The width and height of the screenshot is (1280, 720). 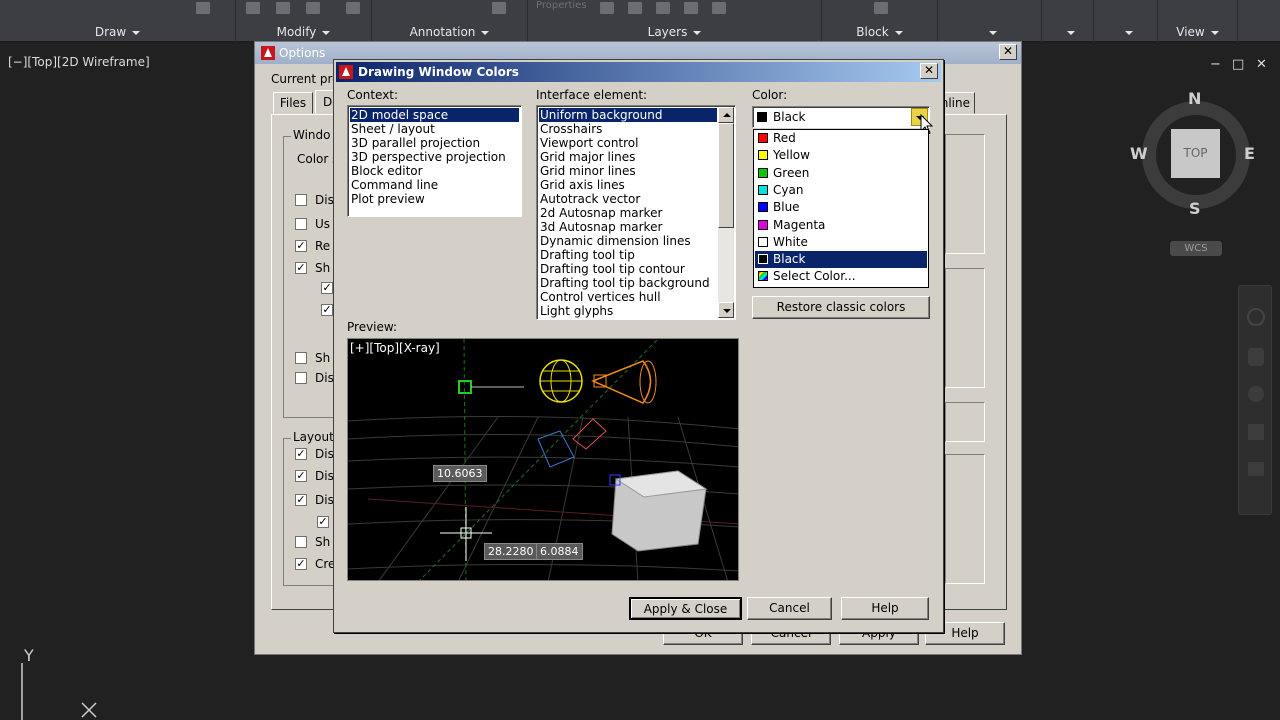 I want to click on scroll-up-button, so click(x=726, y=115).